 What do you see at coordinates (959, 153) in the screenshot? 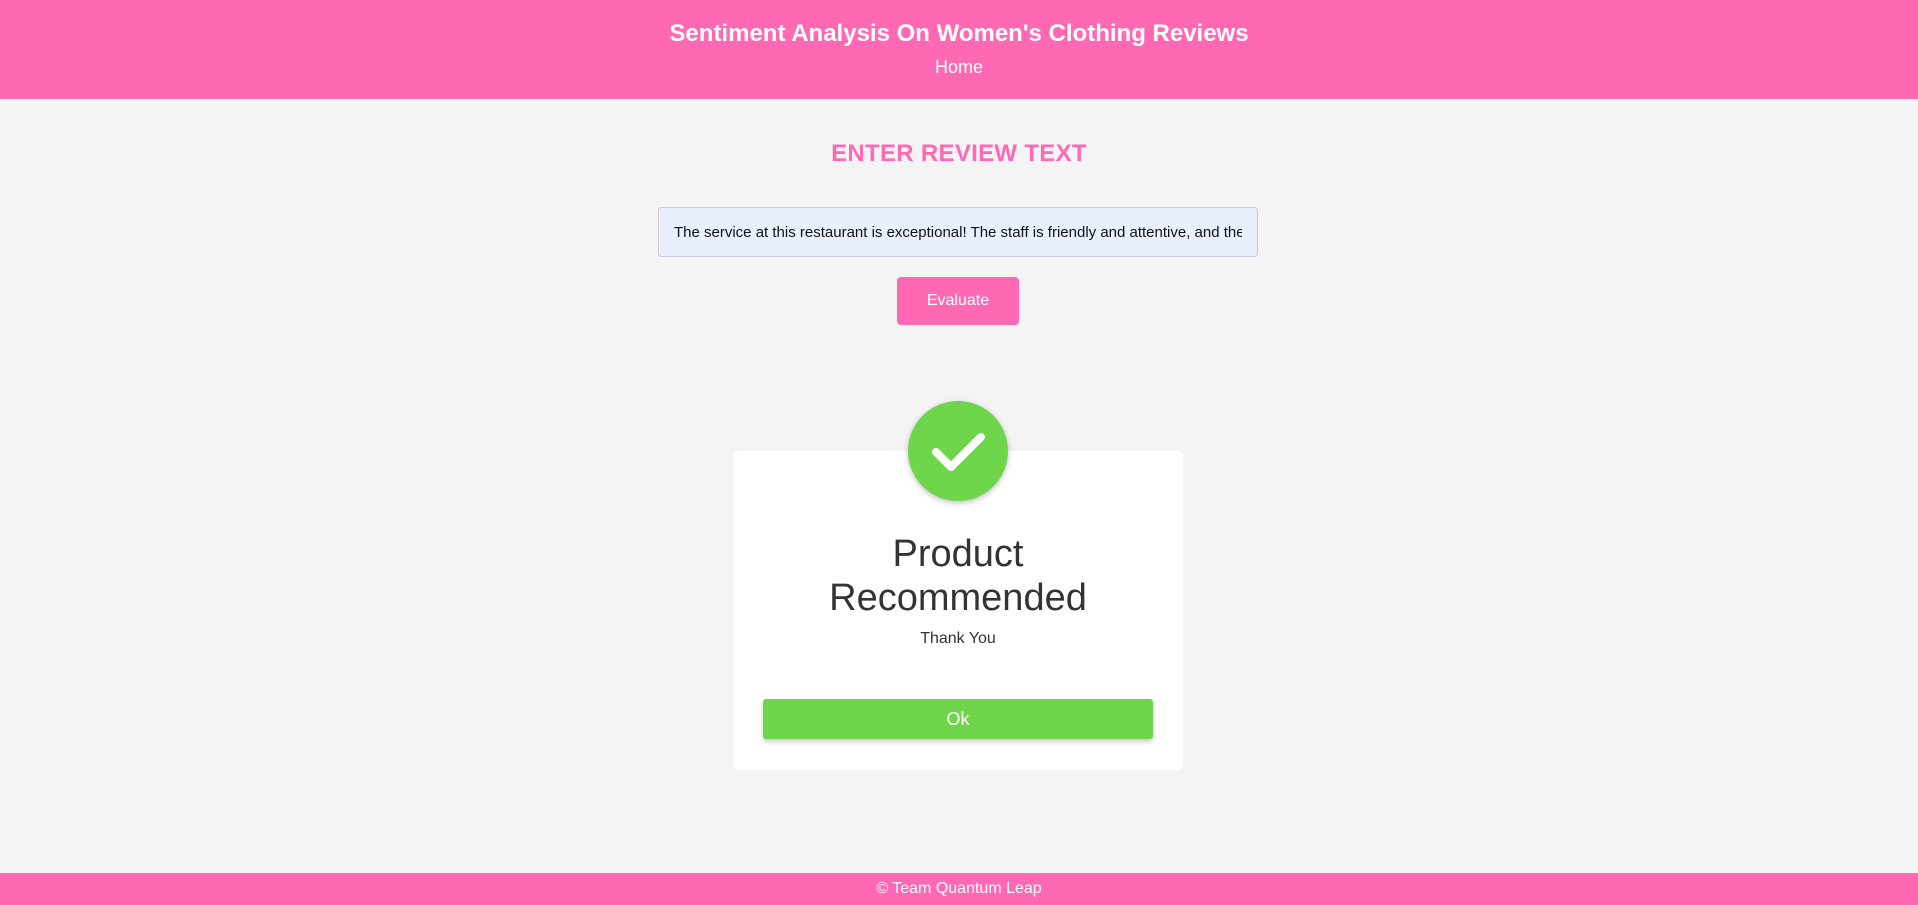
I see `review-heading: ENTER REVIEW TEXT` at bounding box center [959, 153].